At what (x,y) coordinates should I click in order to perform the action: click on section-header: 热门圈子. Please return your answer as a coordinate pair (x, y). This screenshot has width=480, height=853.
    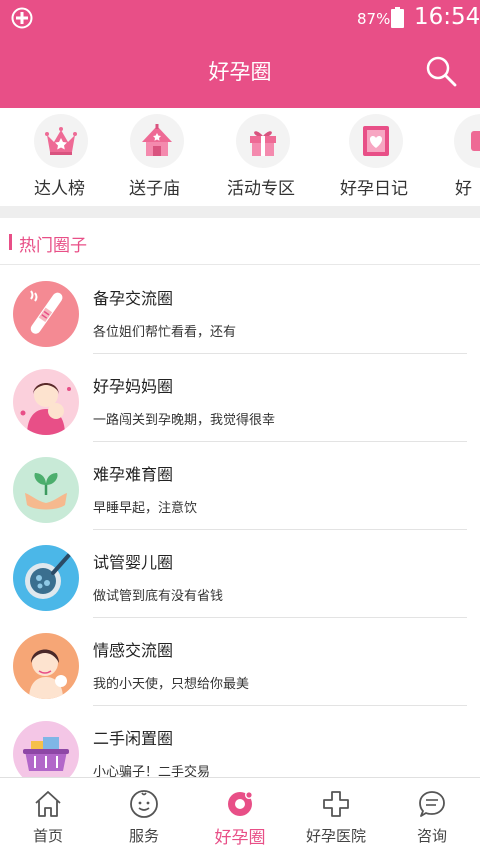
    Looking at the image, I should click on (240, 241).